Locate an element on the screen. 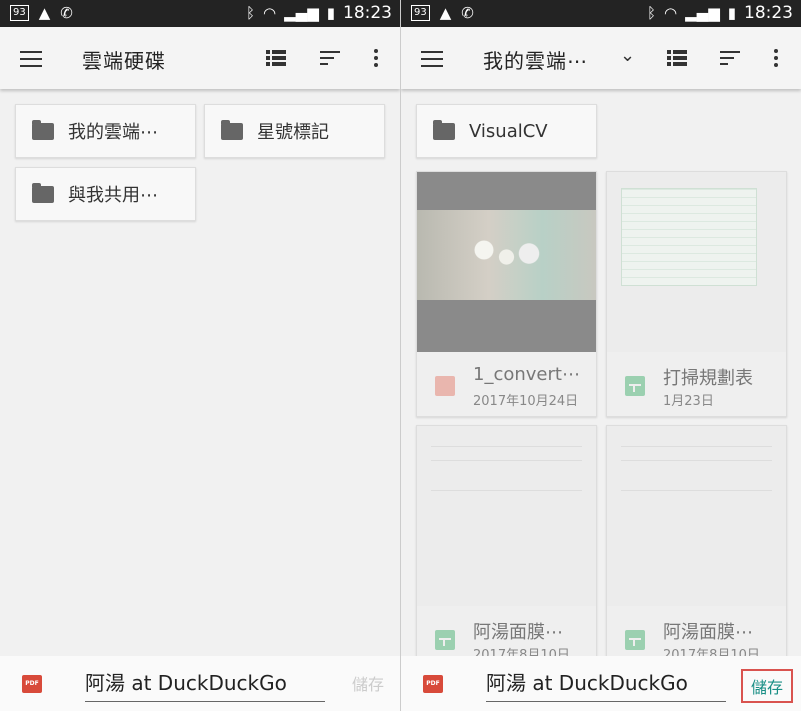 This screenshot has width=801, height=711. folder-name: 星號標記 is located at coordinates (293, 132).